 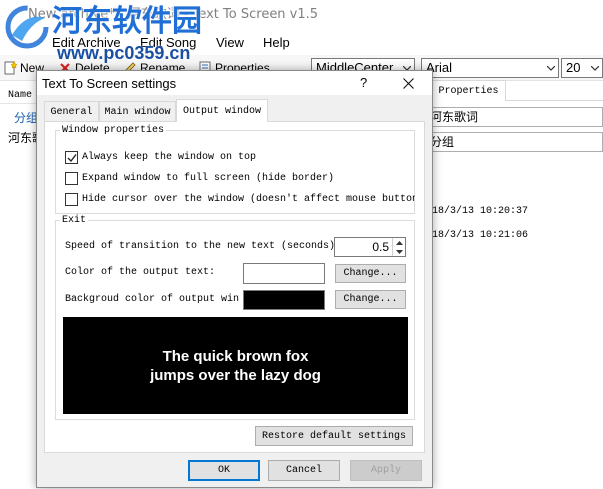 What do you see at coordinates (399, 242) in the screenshot?
I see `spin-up-icon` at bounding box center [399, 242].